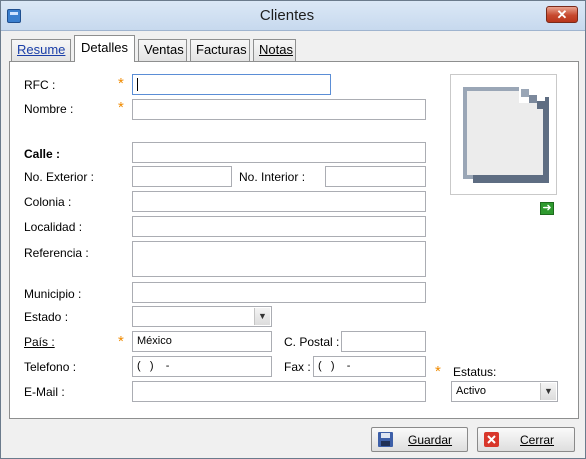  What do you see at coordinates (279, 152) in the screenshot?
I see `calle-input` at bounding box center [279, 152].